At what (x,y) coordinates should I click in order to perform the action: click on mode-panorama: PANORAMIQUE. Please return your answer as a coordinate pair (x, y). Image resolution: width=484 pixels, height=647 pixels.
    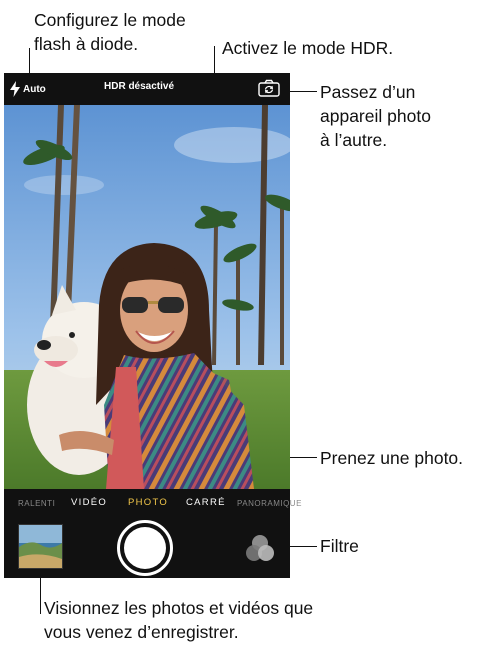
    Looking at the image, I should click on (269, 503).